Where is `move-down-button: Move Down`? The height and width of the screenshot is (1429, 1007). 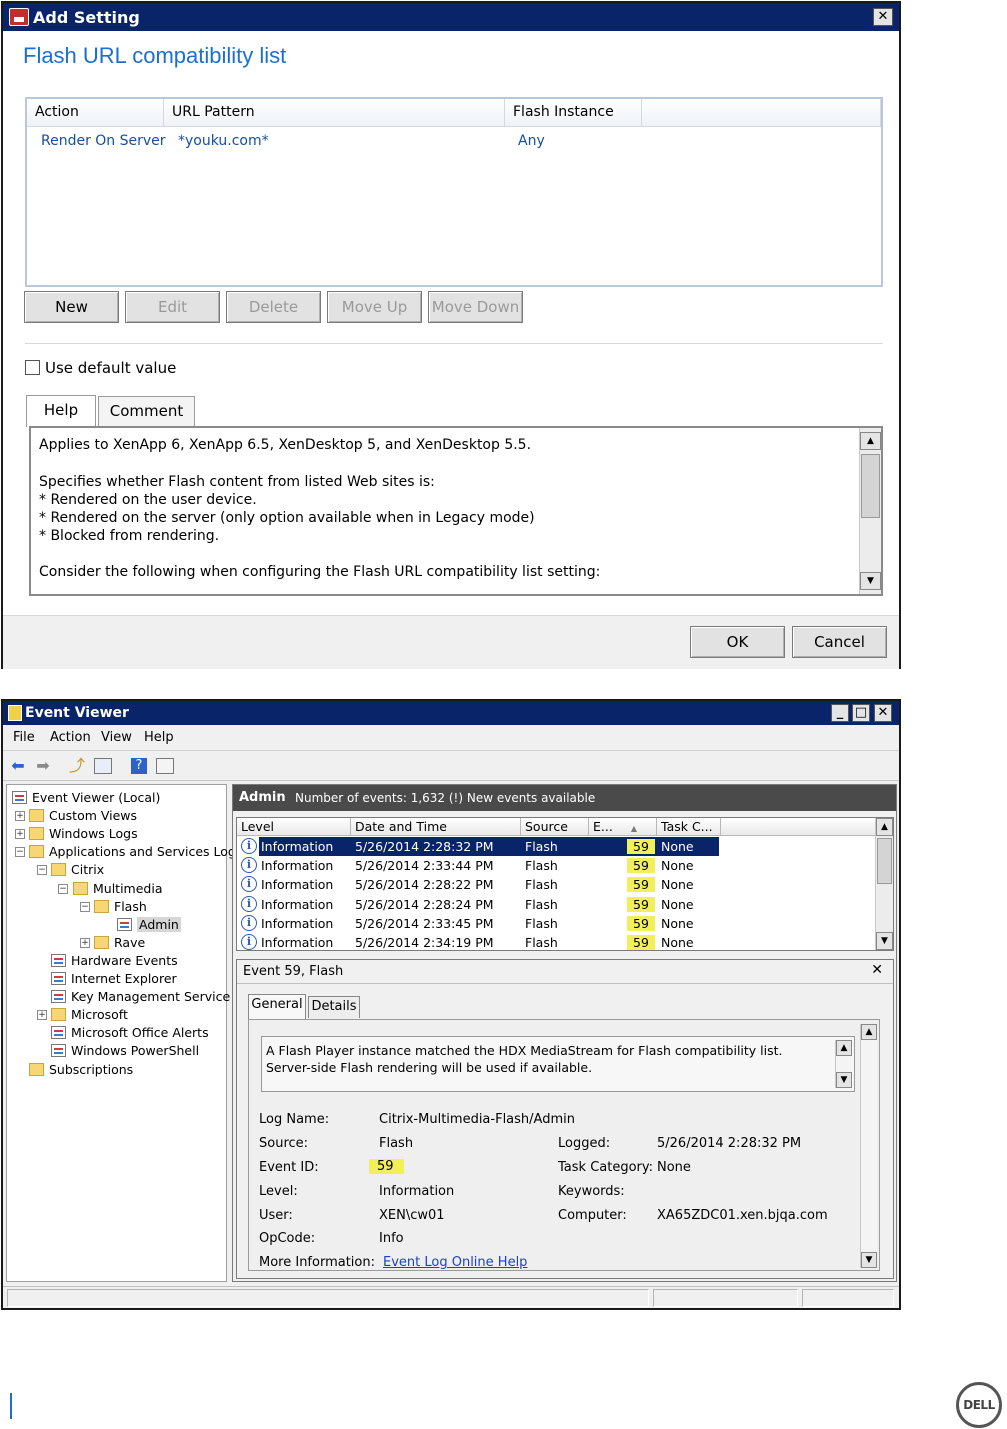 move-down-button: Move Down is located at coordinates (475, 307).